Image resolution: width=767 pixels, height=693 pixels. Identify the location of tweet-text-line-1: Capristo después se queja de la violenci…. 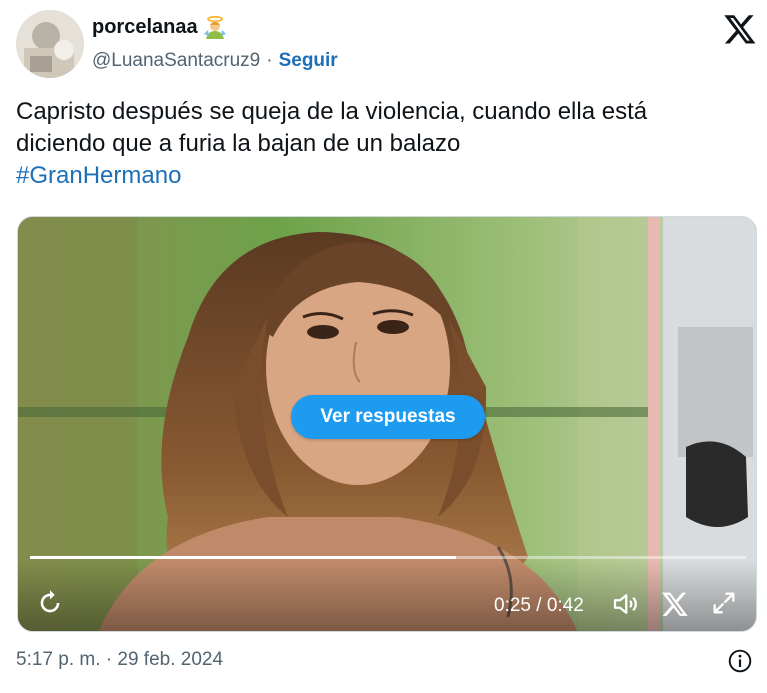
(332, 111).